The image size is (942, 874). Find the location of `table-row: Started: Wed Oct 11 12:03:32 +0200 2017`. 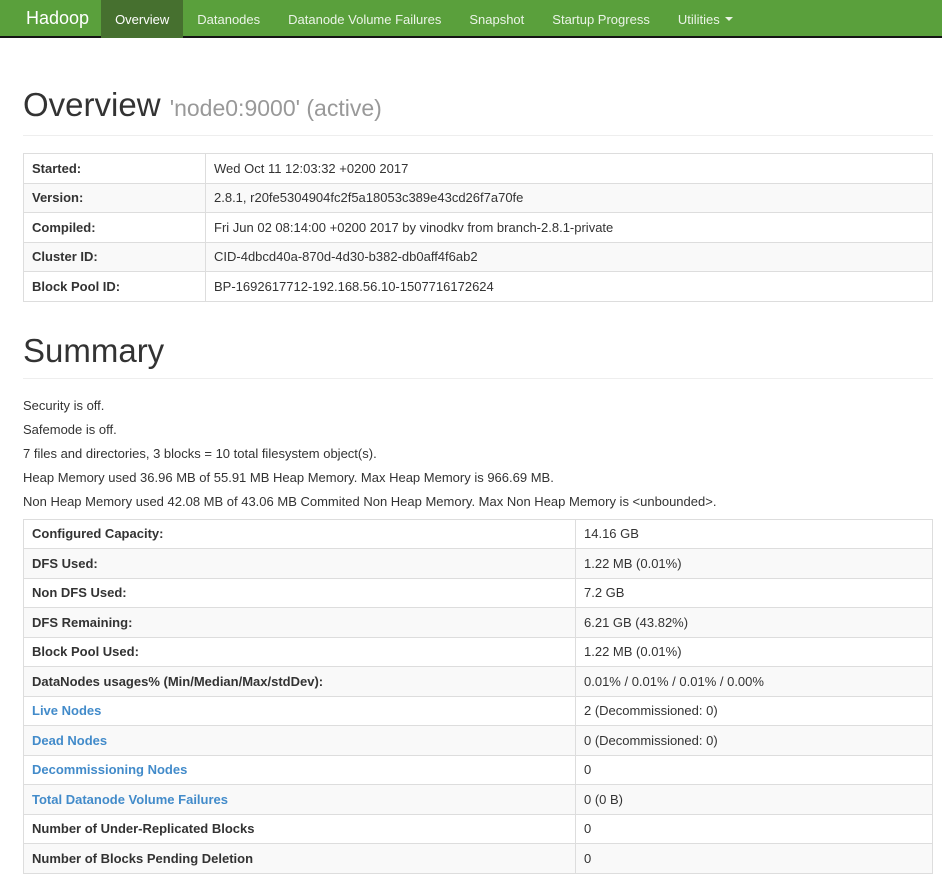

table-row: Started: Wed Oct 11 12:03:32 +0200 2017 is located at coordinates (478, 168).